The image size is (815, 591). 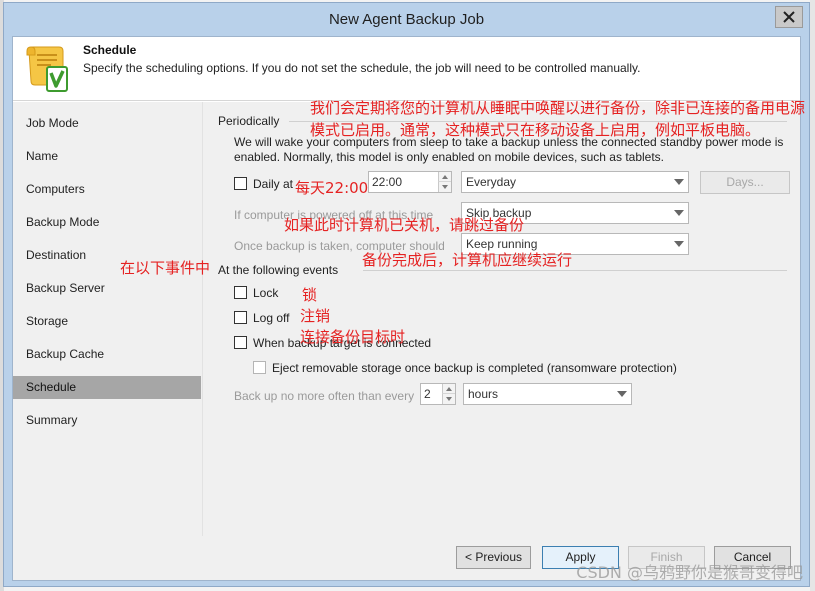 I want to click on events-divider, so click(x=575, y=270).